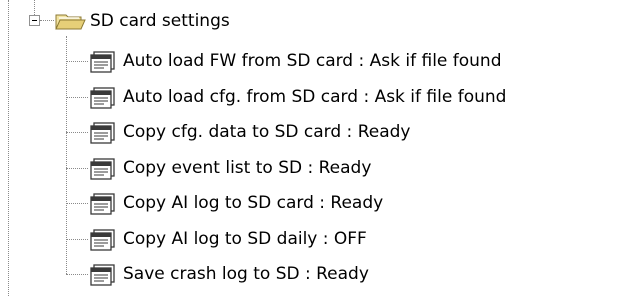 The height and width of the screenshot is (296, 630). I want to click on tree-line-root, so click(34, 7).